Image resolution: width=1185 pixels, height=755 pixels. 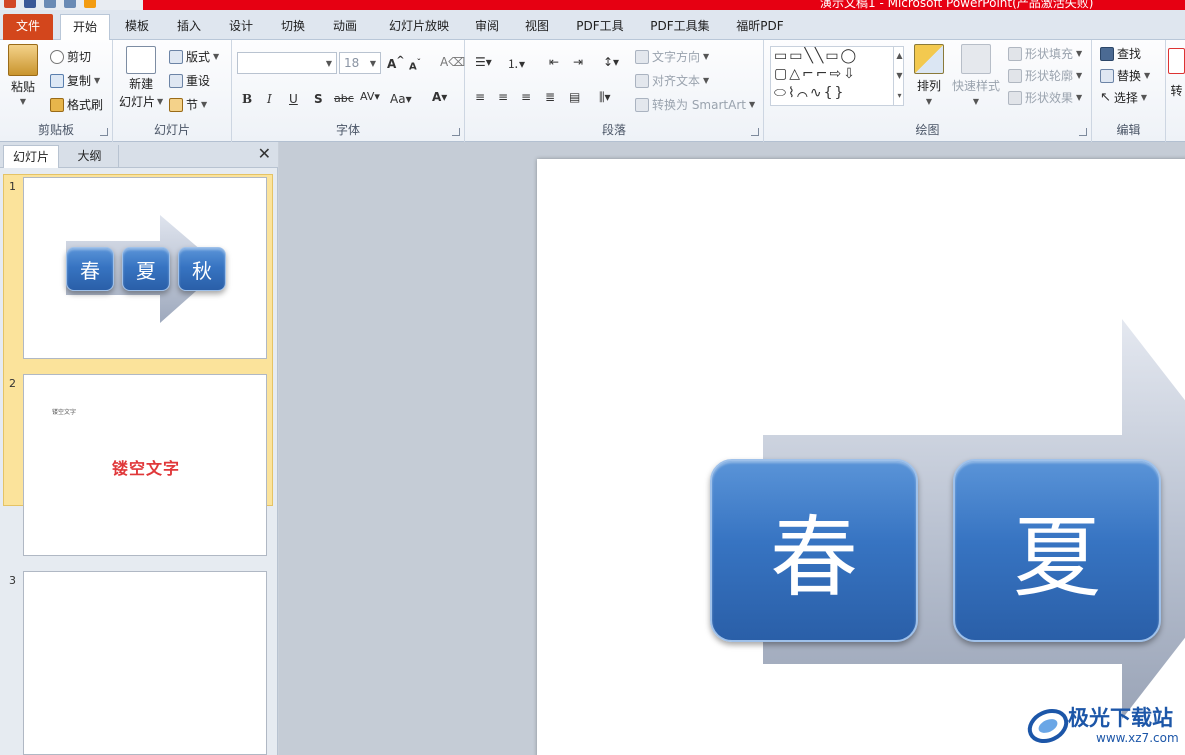 What do you see at coordinates (1137, 738) in the screenshot?
I see `watermark-url: www.xz7.com` at bounding box center [1137, 738].